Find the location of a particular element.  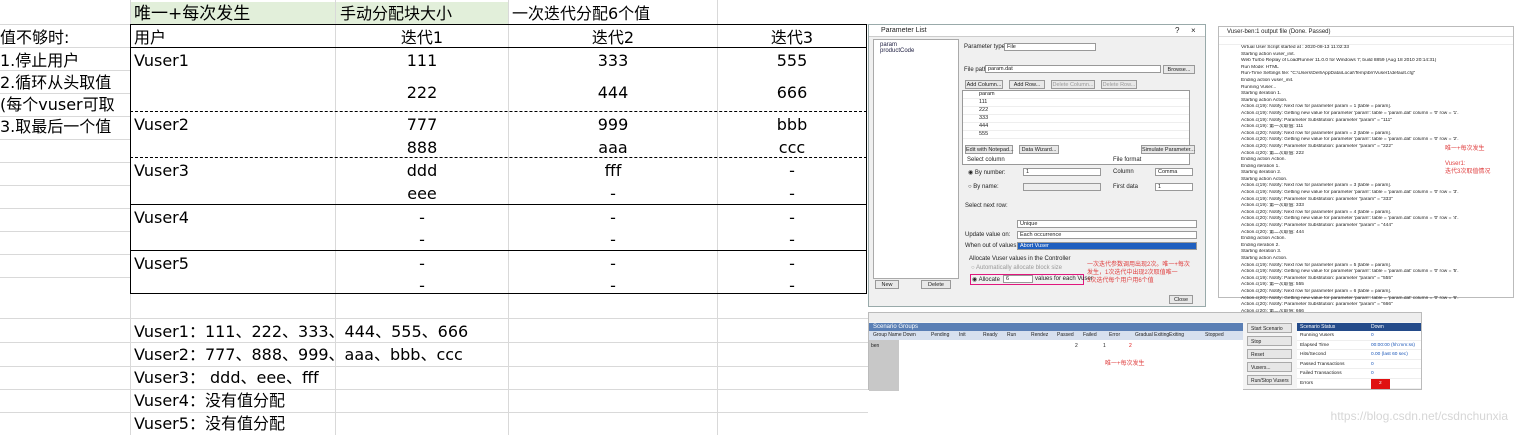

run-stop-vusers-button: Run/Stop Vusers is located at coordinates (1269, 380).